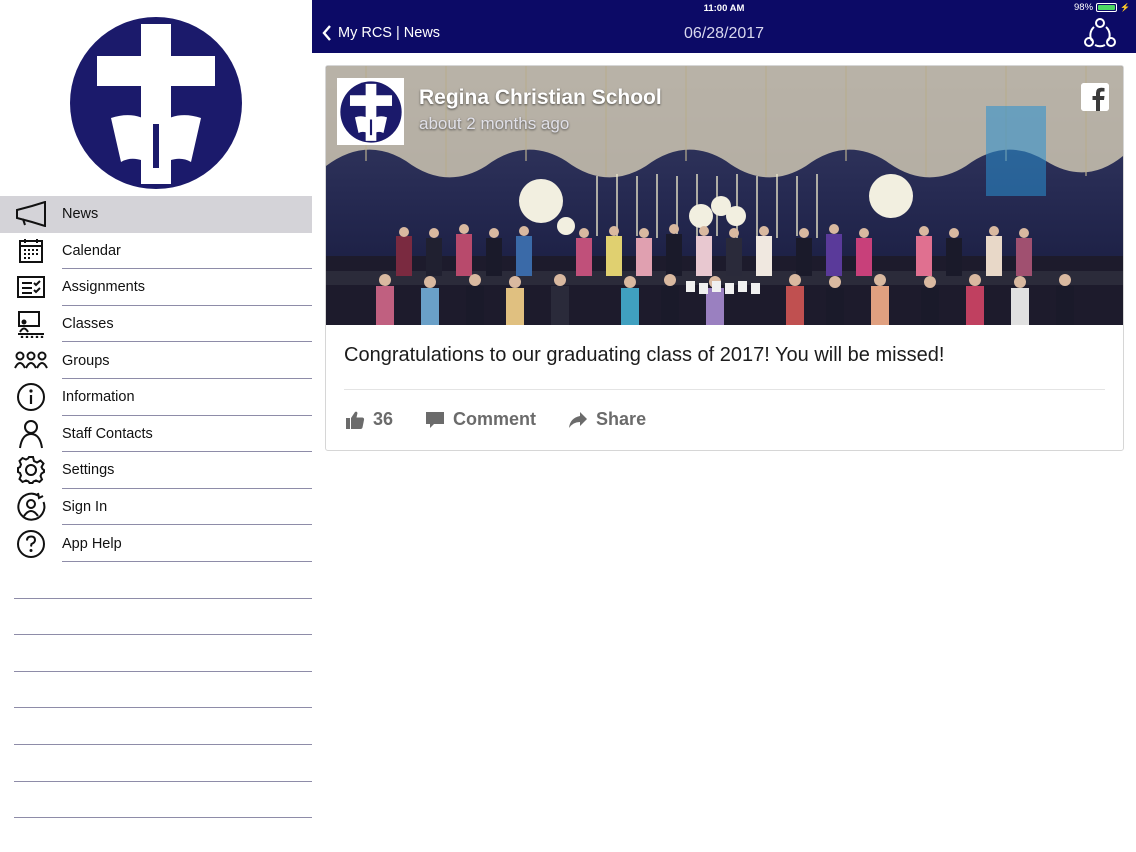 This screenshot has width=1136, height=852. I want to click on help-icon, so click(31, 544).